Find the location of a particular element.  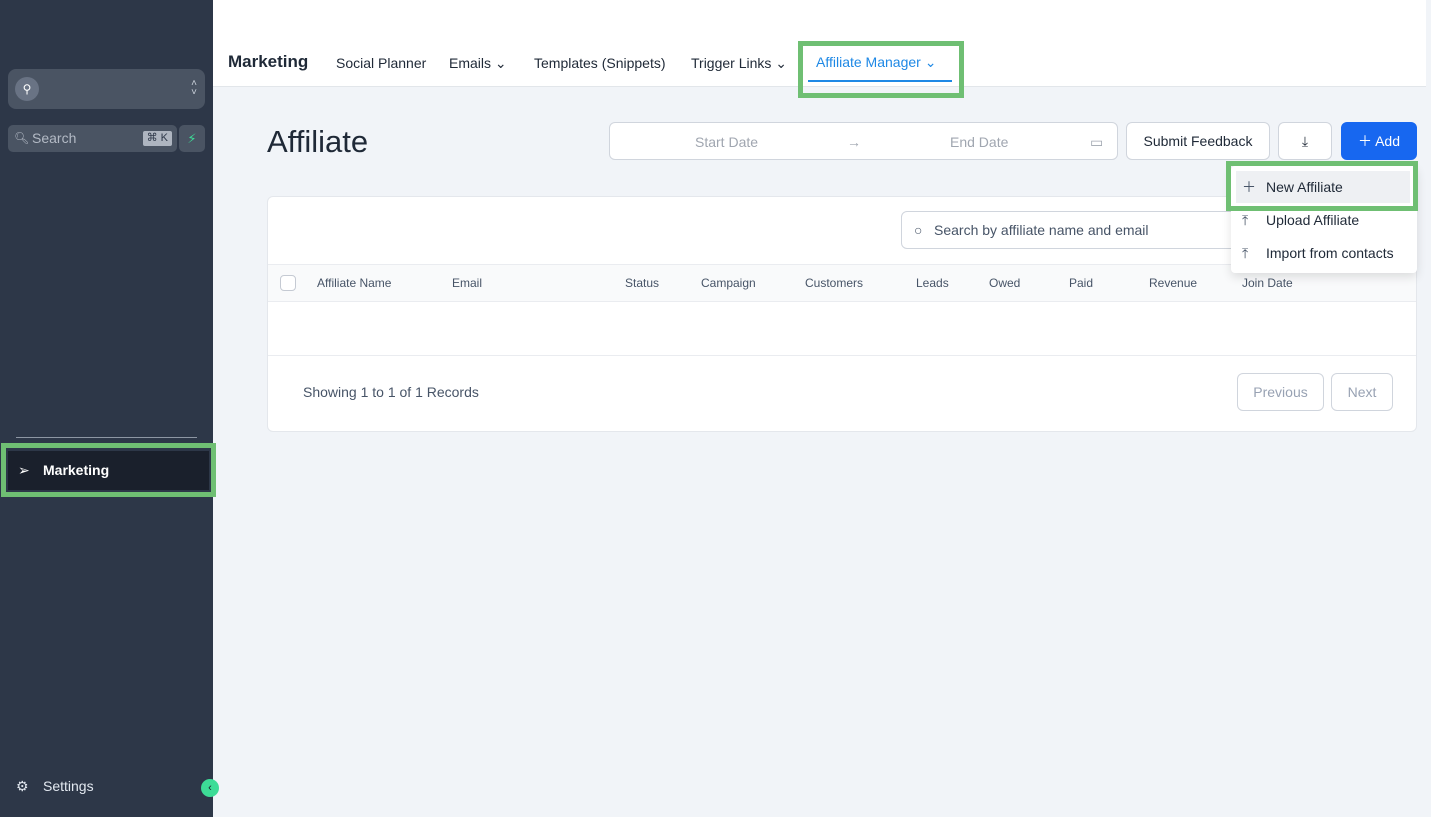

tab-templates: Templates (Snippets) is located at coordinates (600, 63).